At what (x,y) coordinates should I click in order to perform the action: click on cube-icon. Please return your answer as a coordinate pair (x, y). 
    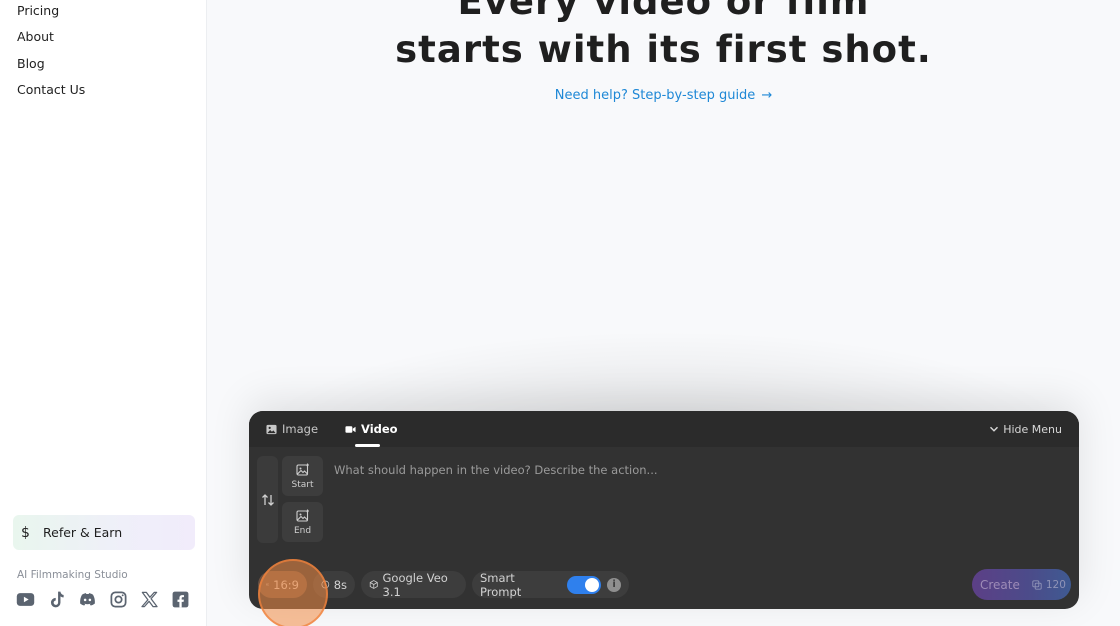
    Looking at the image, I should click on (373, 584).